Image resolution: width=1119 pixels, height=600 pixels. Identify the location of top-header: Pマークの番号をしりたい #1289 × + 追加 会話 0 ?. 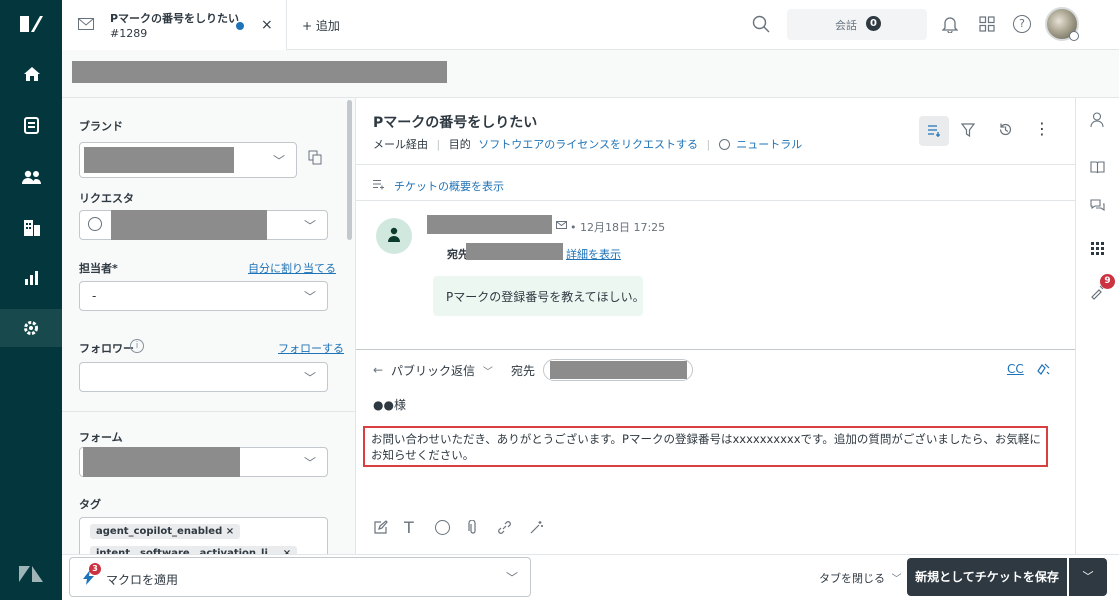
(590, 25).